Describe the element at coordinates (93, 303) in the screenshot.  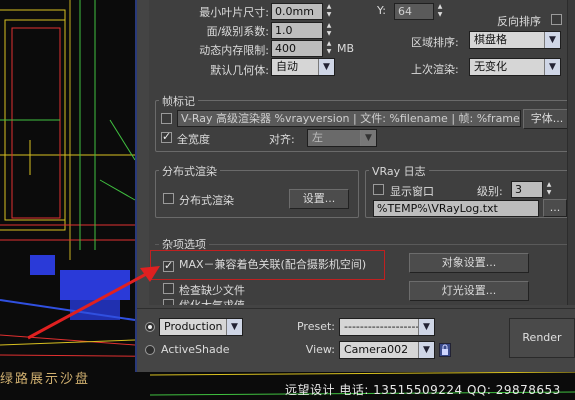
I see `annotation-arrow-icon` at that location.